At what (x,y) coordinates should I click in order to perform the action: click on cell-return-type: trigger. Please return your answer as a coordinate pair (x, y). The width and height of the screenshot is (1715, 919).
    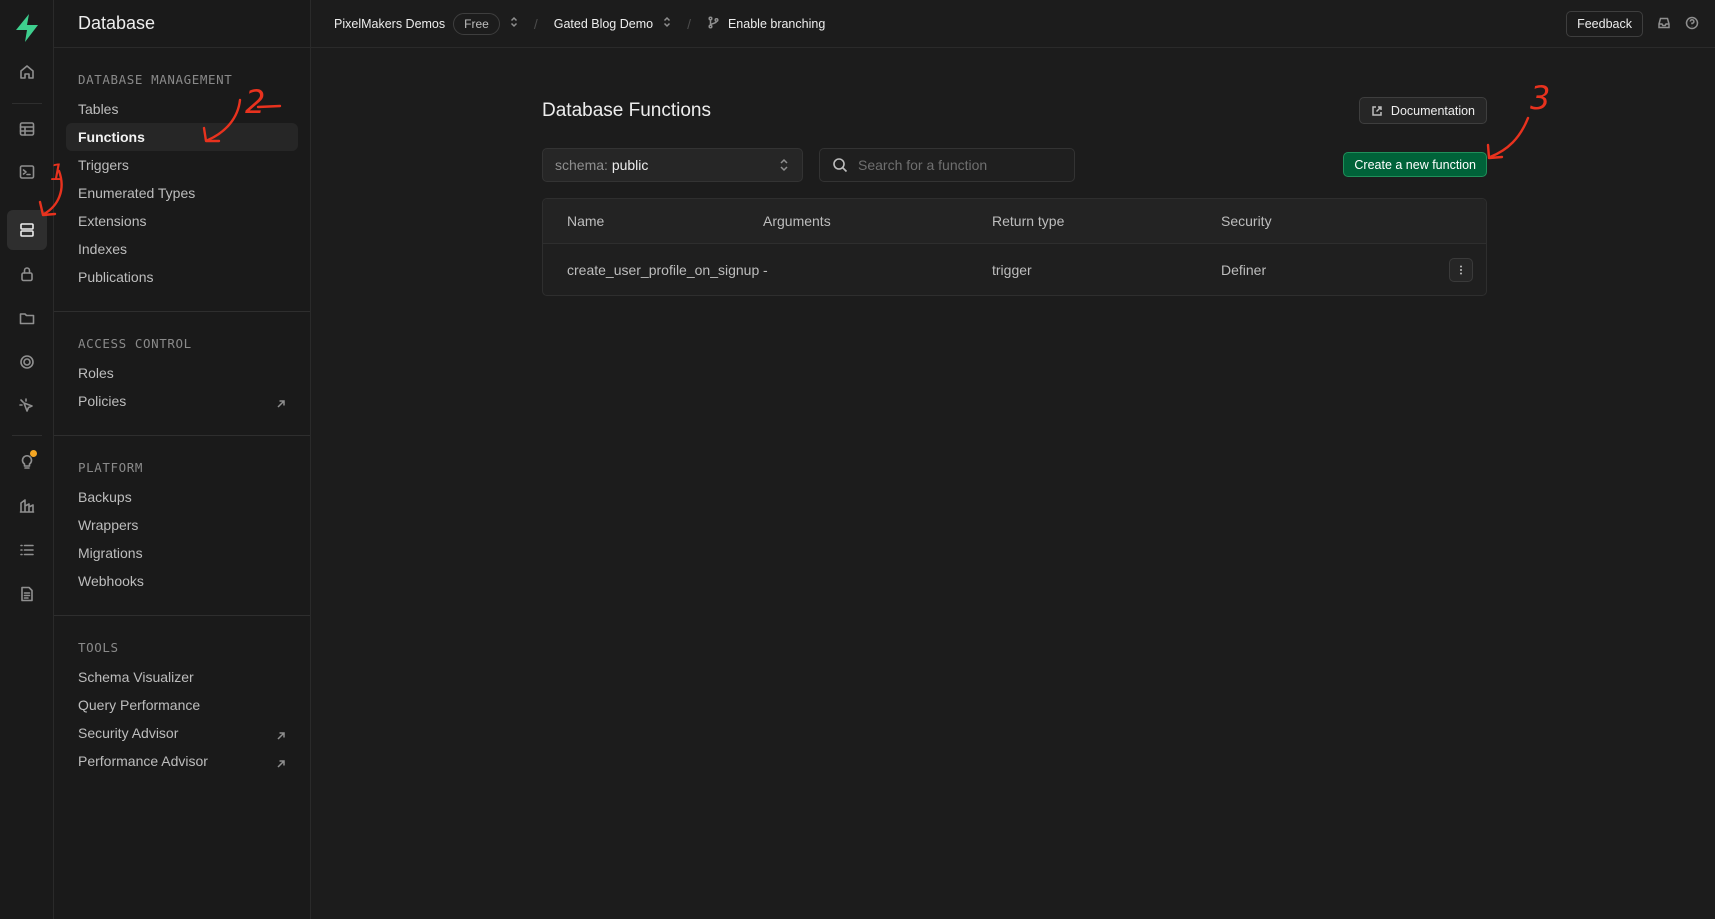
    Looking at the image, I should click on (1012, 269).